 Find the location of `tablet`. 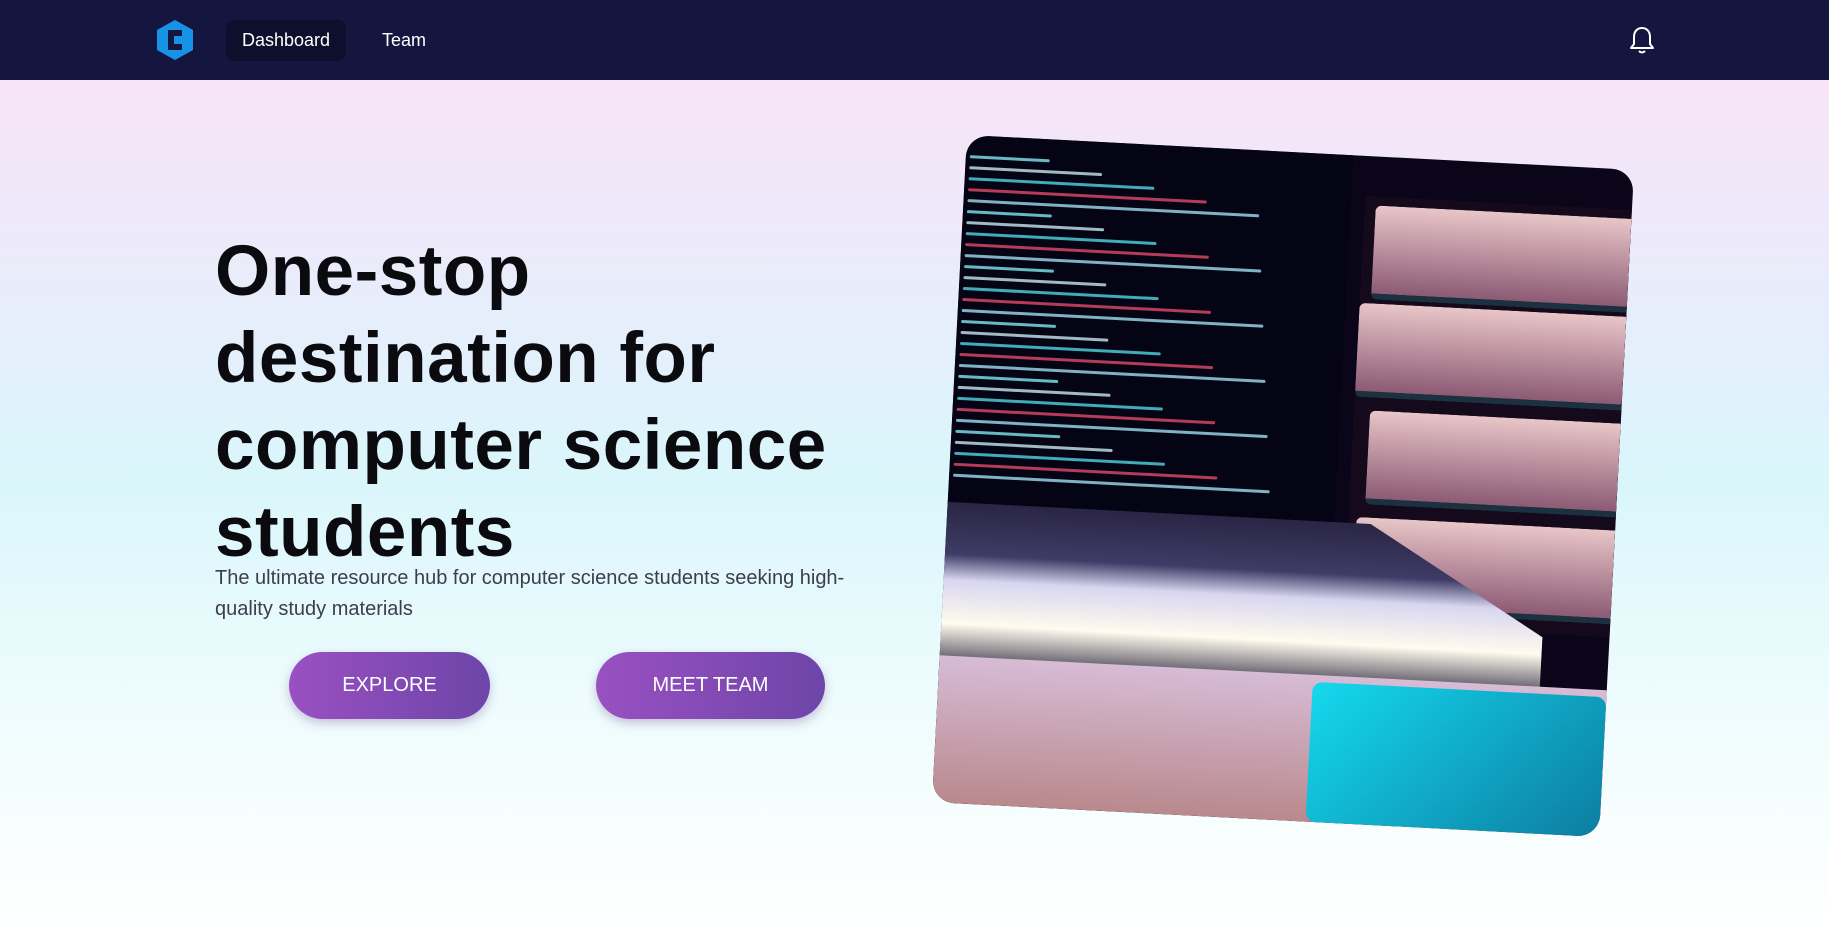

tablet is located at coordinates (1456, 759).